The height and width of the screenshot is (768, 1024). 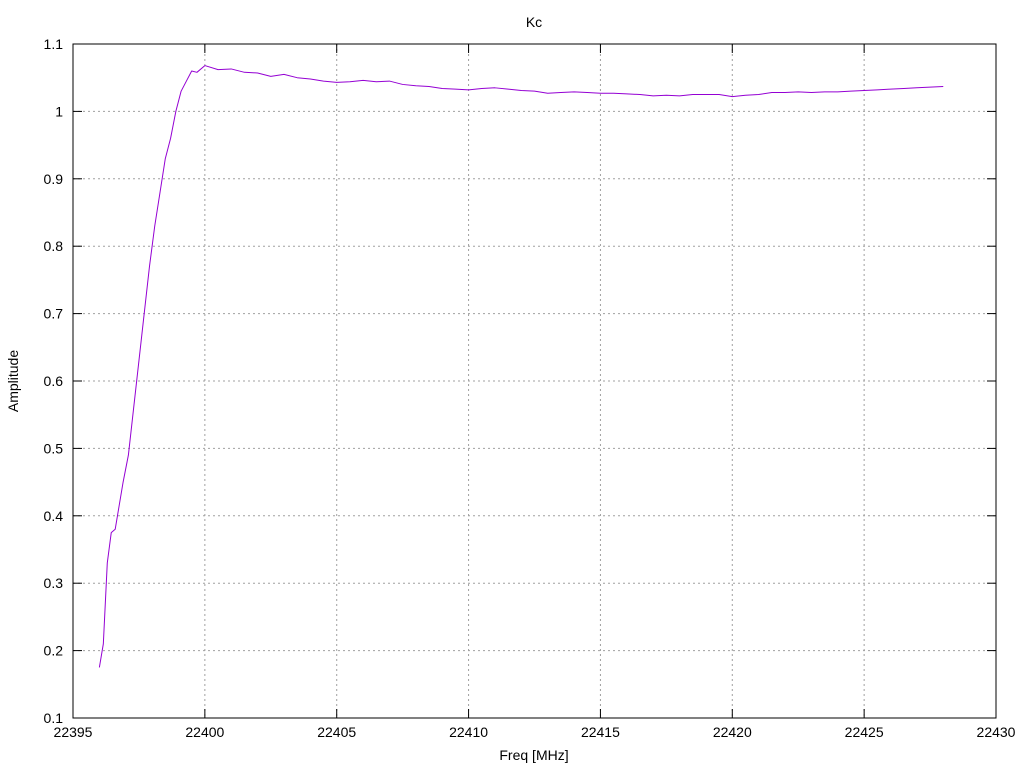 I want to click on y-tick-label: 1.1, so click(x=54, y=44).